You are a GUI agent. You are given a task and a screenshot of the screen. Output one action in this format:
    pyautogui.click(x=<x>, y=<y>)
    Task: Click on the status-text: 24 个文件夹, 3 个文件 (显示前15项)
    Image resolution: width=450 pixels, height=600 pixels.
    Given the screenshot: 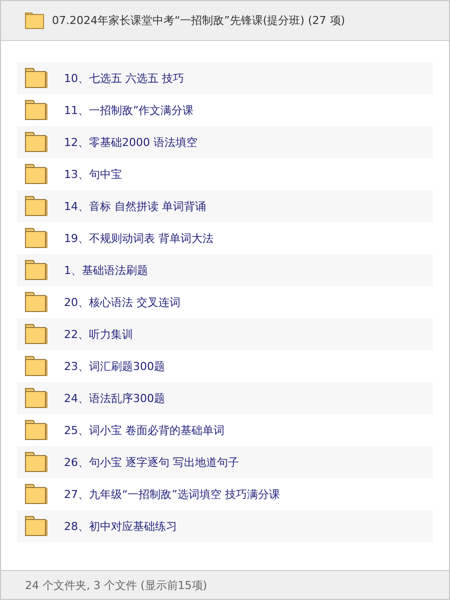 What is the action you would take?
    pyautogui.click(x=116, y=585)
    